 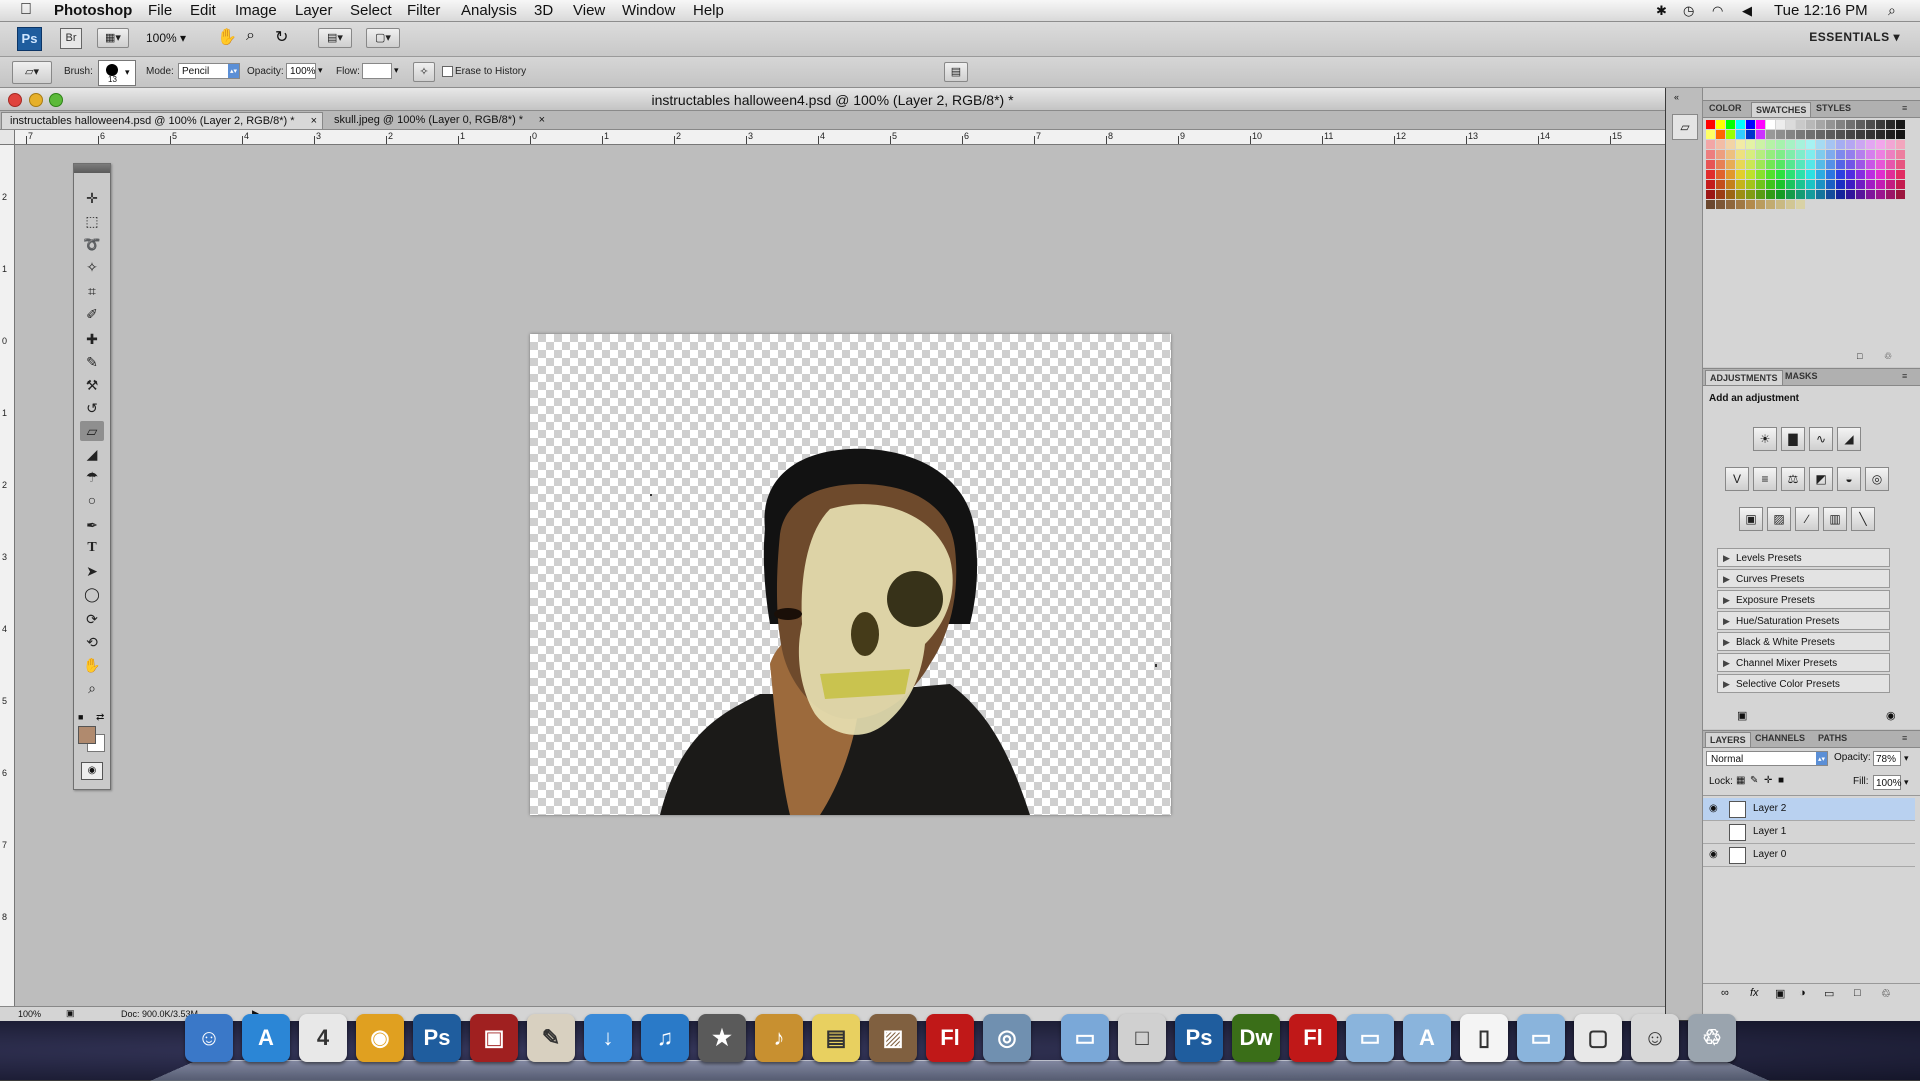 What do you see at coordinates (32, 72) in the screenshot?
I see `tool-preset-picker: ▱▾` at bounding box center [32, 72].